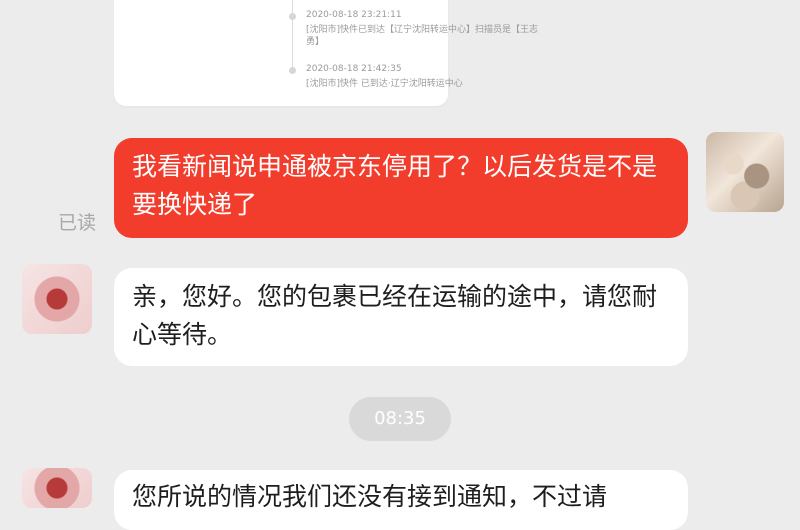 This screenshot has width=800, height=530. What do you see at coordinates (401, 500) in the screenshot?
I see `incoming-message-bubble: 您所说的情况我们还没有接到通知，不过请` at bounding box center [401, 500].